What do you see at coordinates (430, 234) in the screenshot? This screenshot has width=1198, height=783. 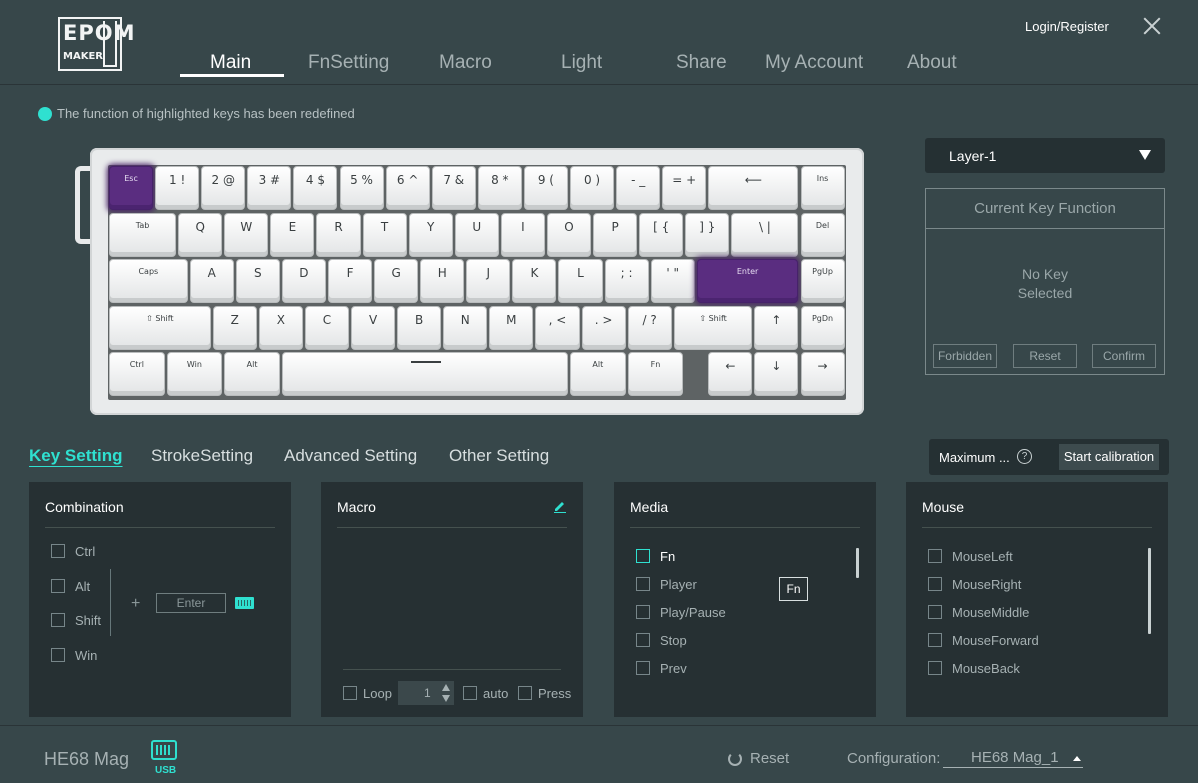 I see `key-y: Y` at bounding box center [430, 234].